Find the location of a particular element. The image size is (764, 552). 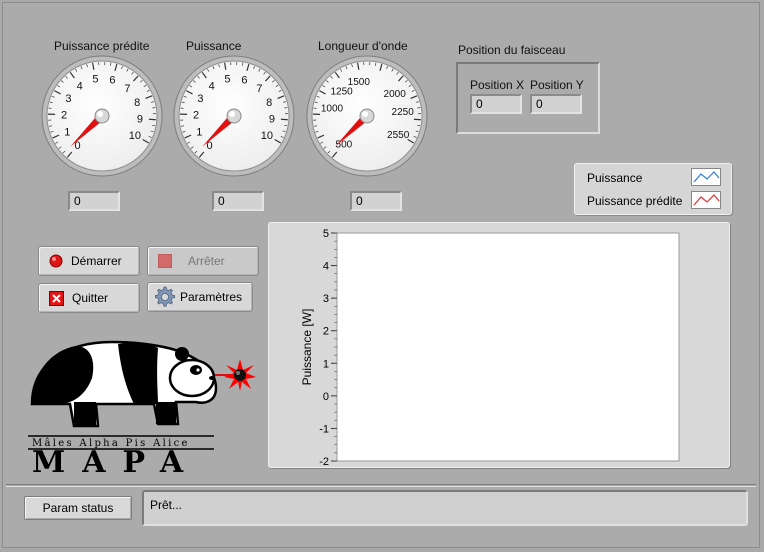

start-button: Démarrer is located at coordinates (89, 261).